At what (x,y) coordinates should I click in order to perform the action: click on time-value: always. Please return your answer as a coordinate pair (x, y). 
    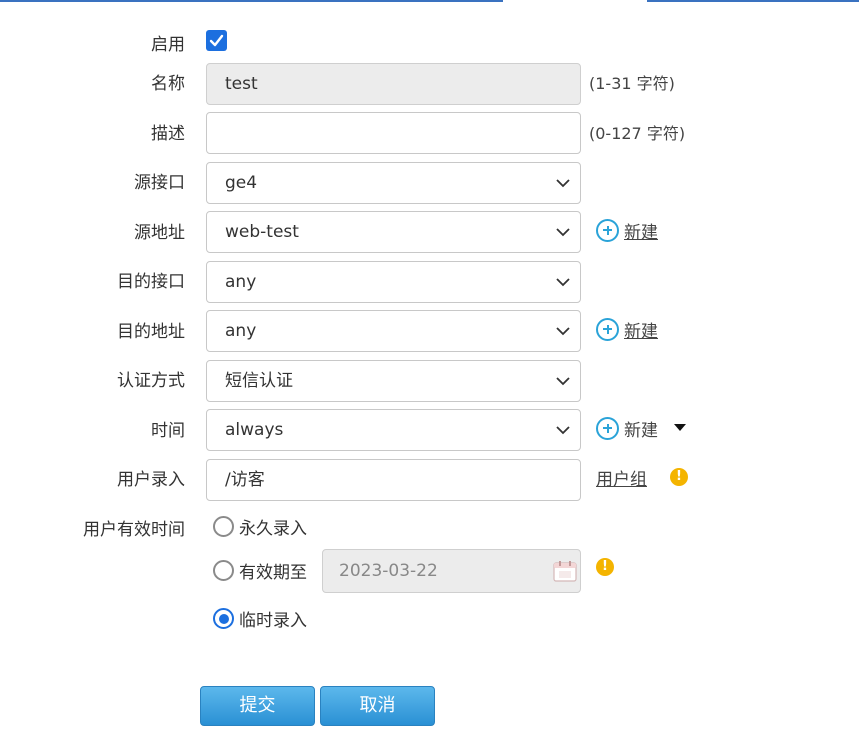
    Looking at the image, I should click on (254, 430).